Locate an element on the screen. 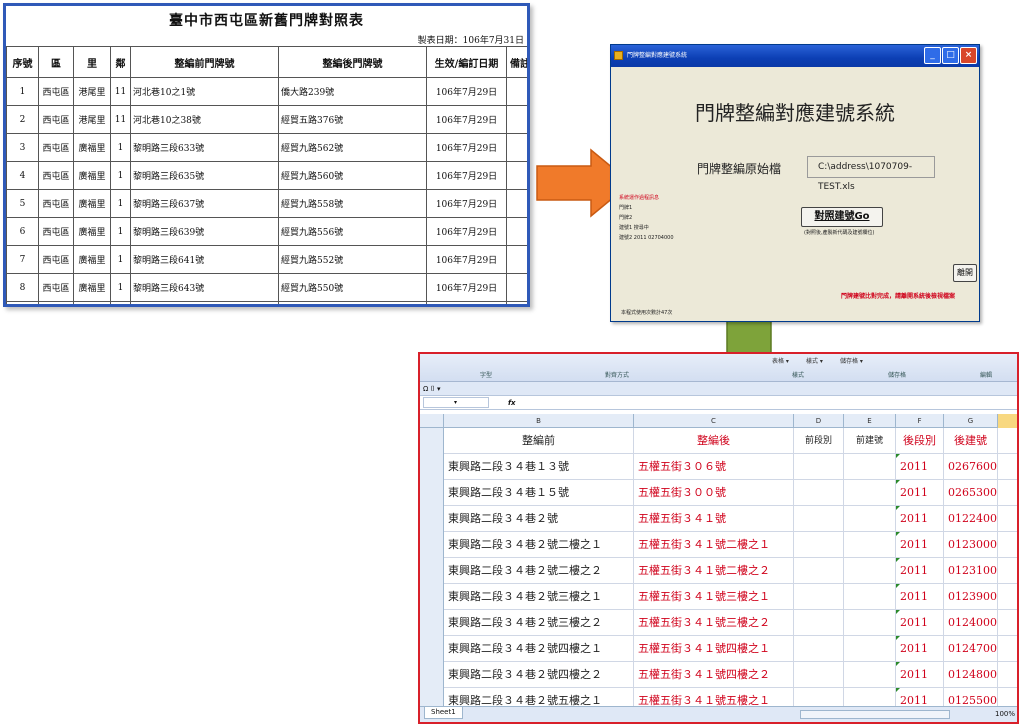 The image size is (1019, 724). cell: 東興路二段３４巷２號二樓之１ is located at coordinates (539, 545).